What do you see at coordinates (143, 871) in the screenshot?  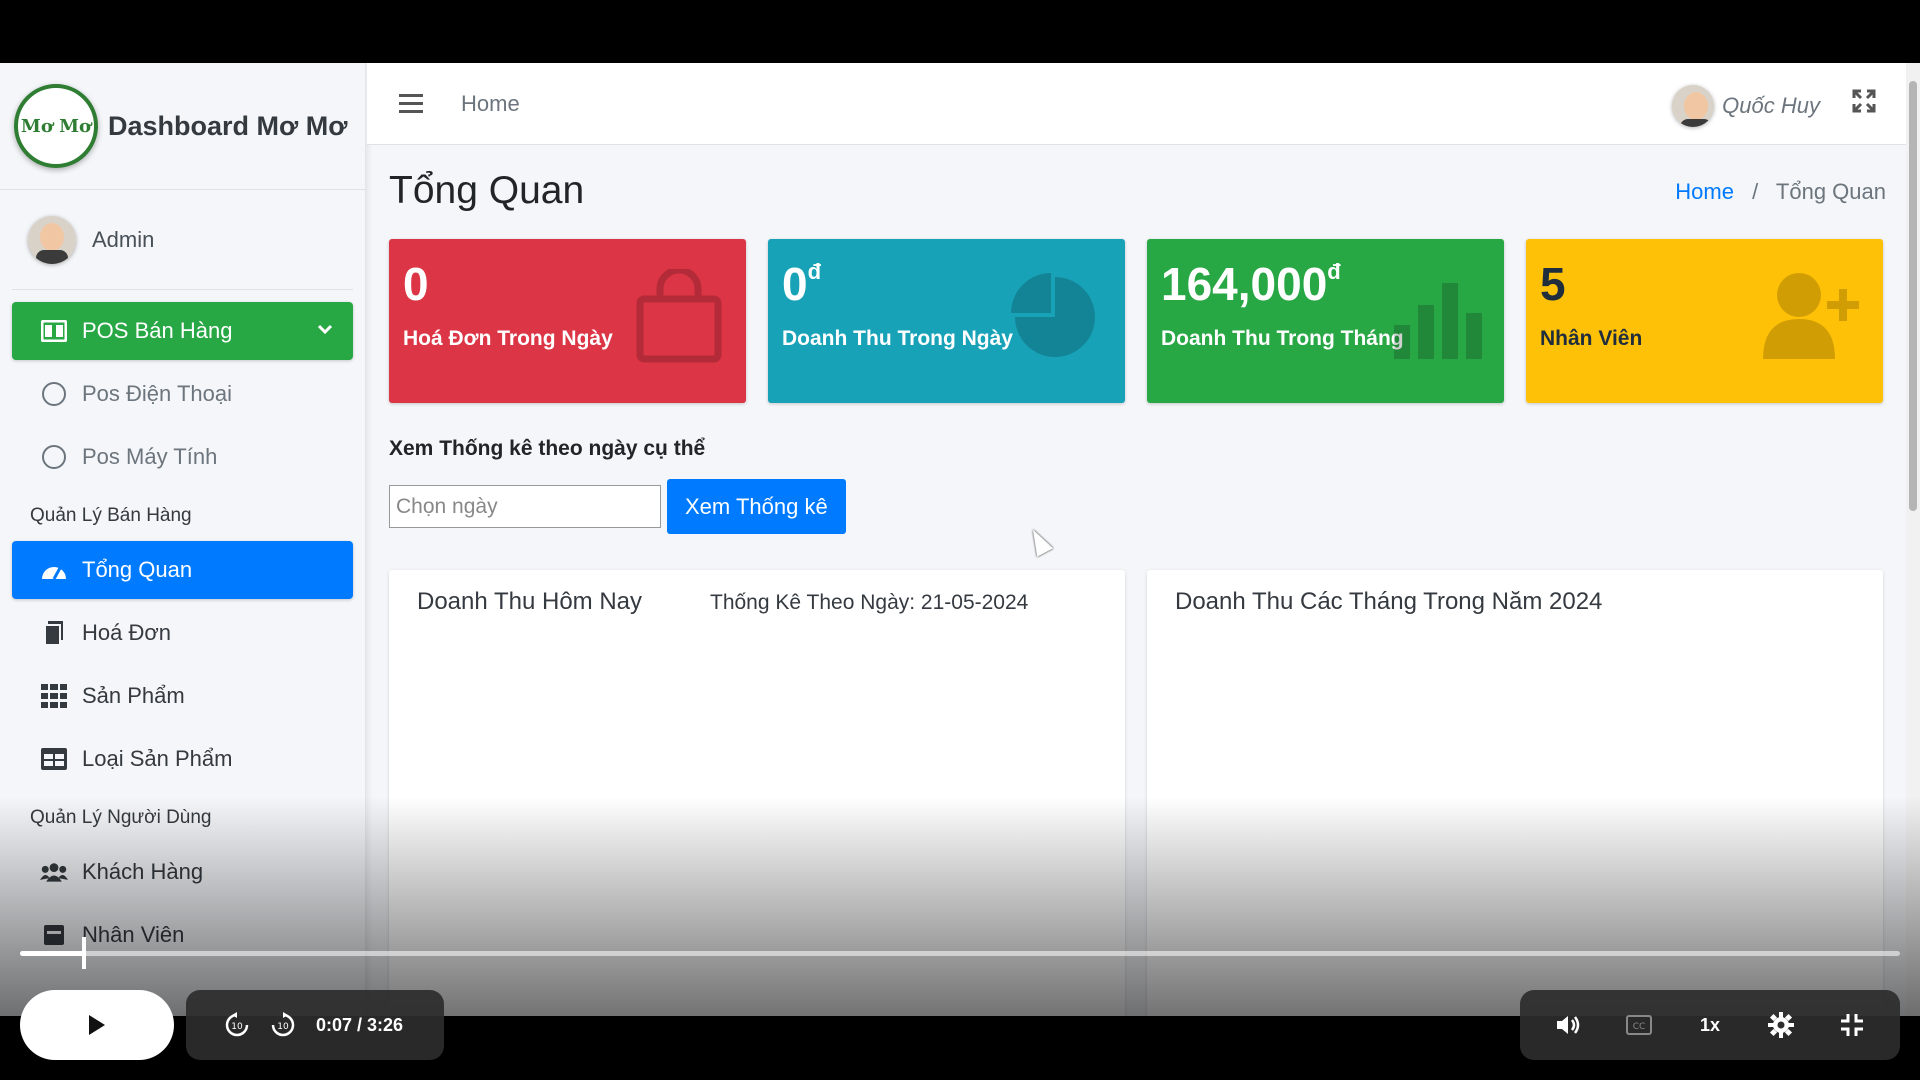 I see `sidebar-item-label: Khách Hàng` at bounding box center [143, 871].